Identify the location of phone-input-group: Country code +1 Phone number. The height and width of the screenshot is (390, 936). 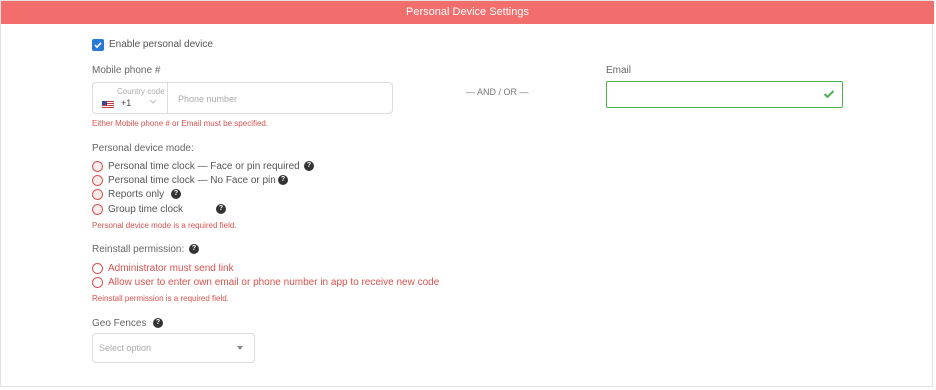
(242, 98).